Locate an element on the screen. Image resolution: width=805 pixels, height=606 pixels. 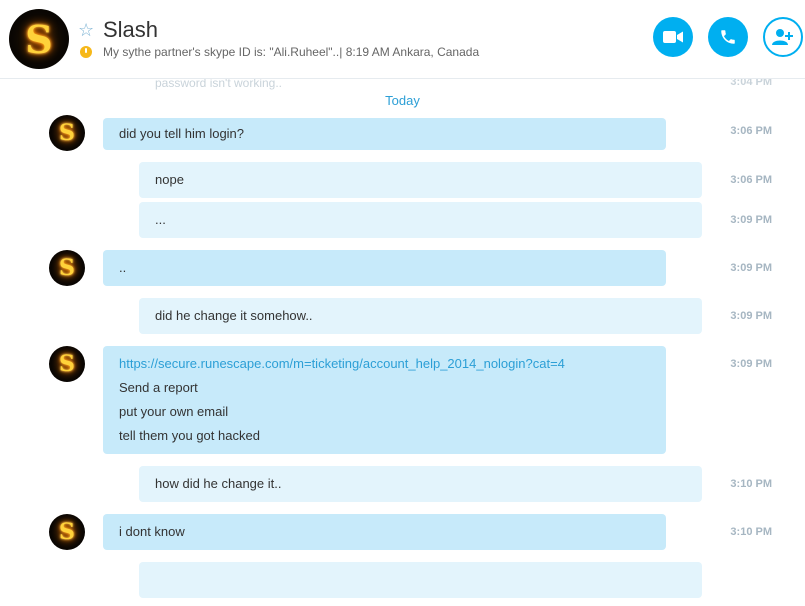
local-time: 8:19 AM Ankara, Canada is located at coordinates (412, 52).